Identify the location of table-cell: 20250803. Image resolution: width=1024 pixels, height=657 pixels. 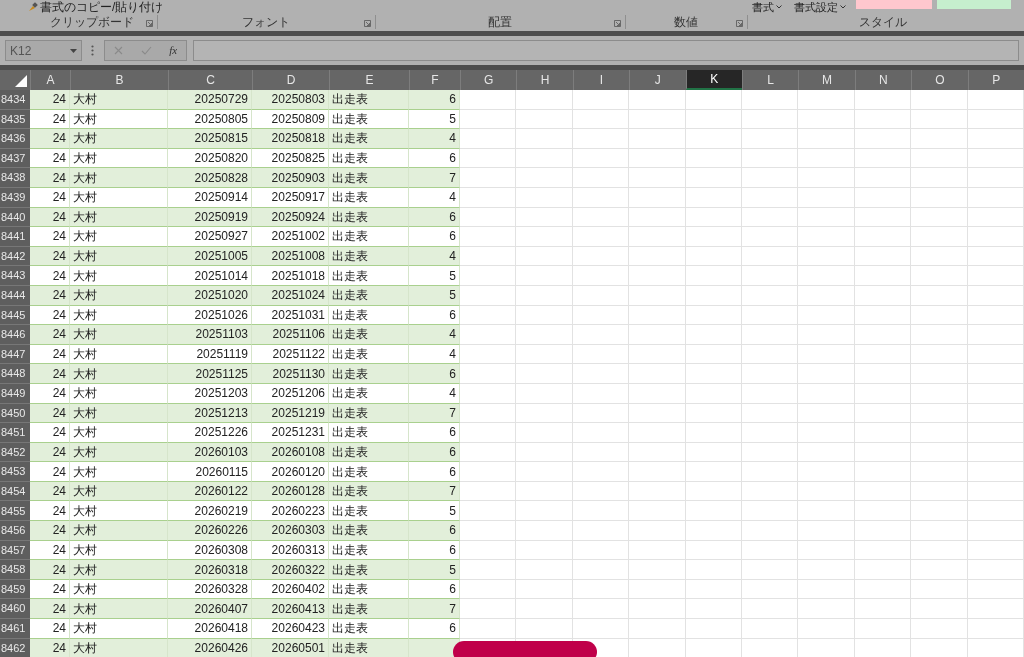
(290, 100).